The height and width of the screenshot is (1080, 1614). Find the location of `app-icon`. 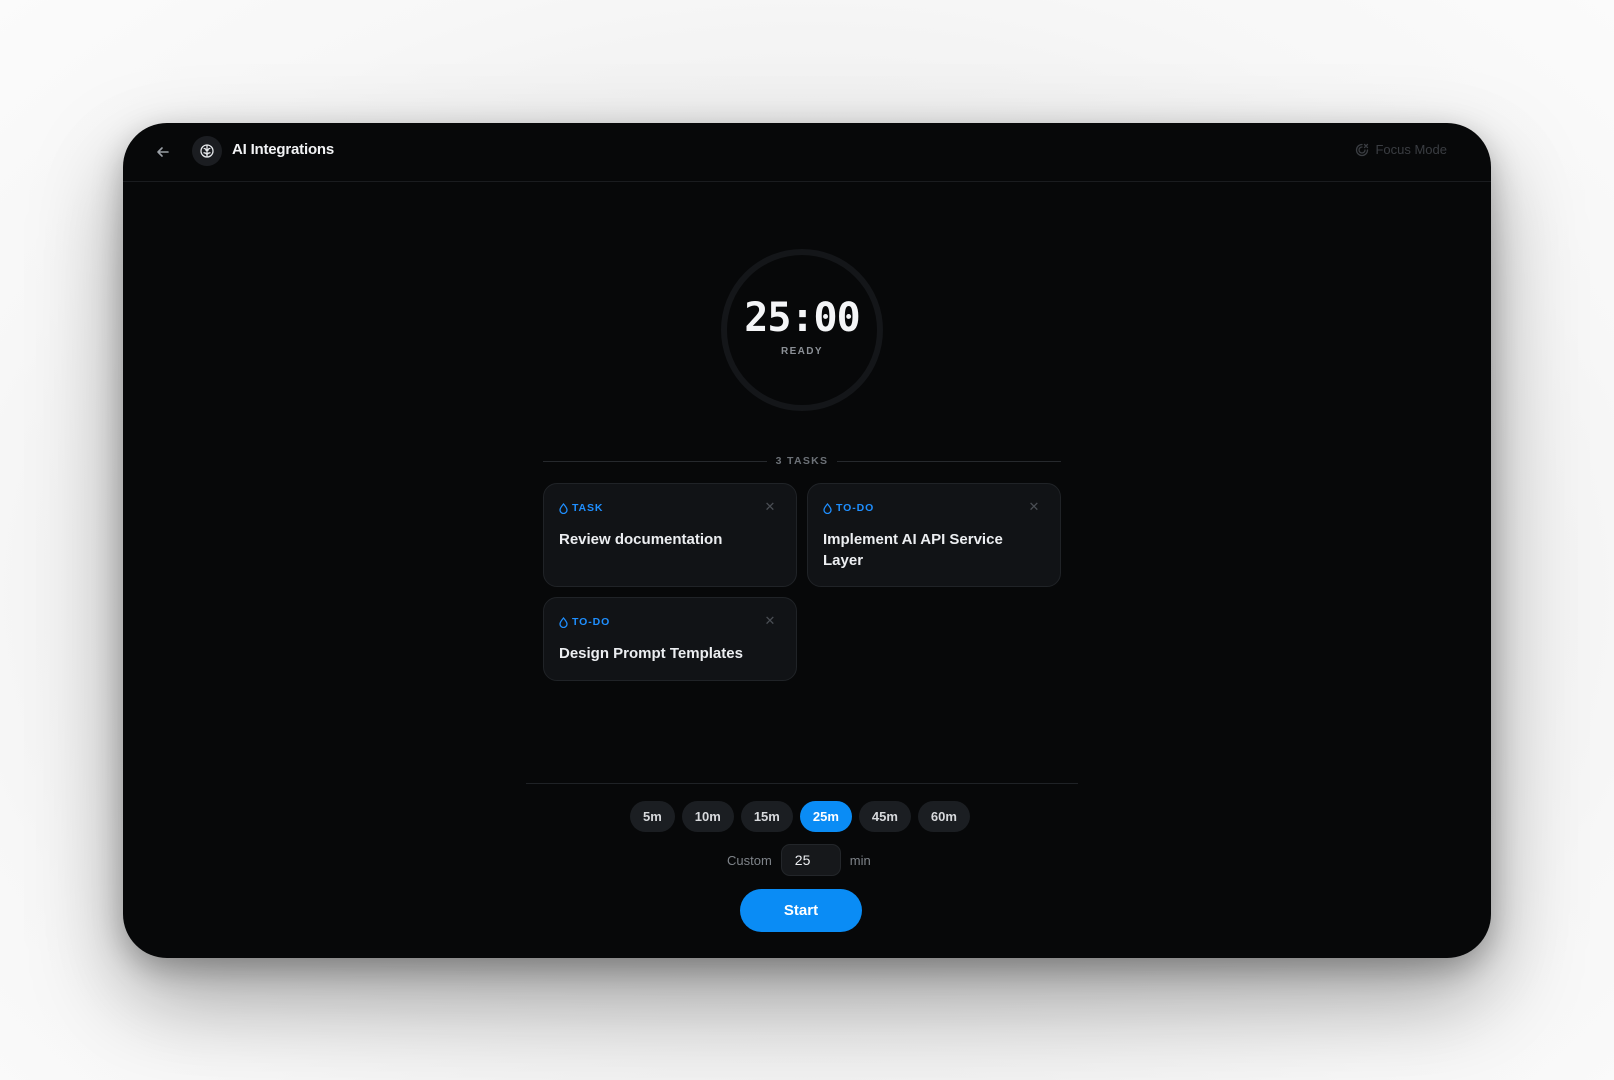

app-icon is located at coordinates (207, 151).